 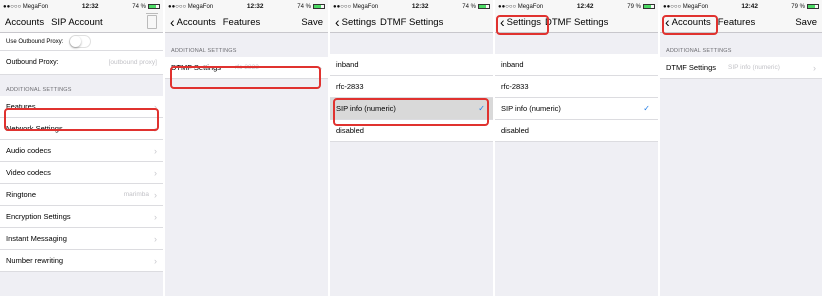 What do you see at coordinates (81, 129) in the screenshot?
I see `list-item-network-settings: Network Settings ›` at bounding box center [81, 129].